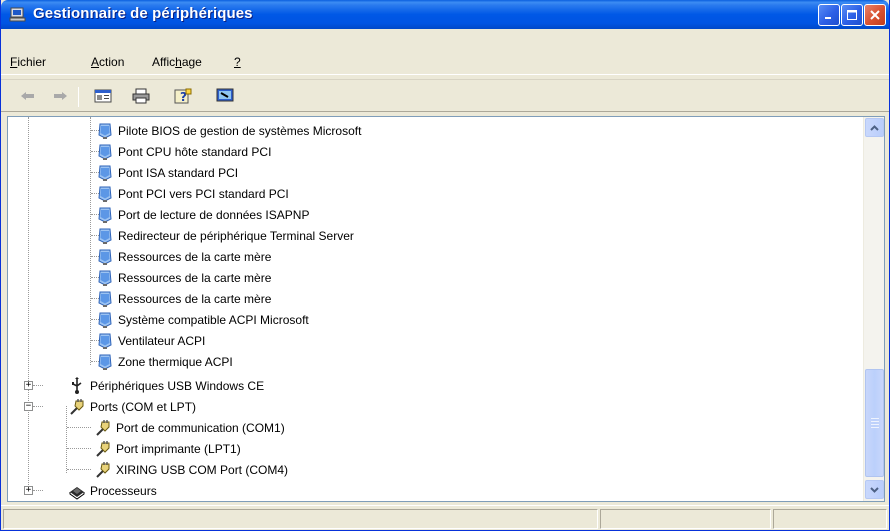 This screenshot has height=531, width=890. I want to click on vertical-scrollbar, so click(873, 309).